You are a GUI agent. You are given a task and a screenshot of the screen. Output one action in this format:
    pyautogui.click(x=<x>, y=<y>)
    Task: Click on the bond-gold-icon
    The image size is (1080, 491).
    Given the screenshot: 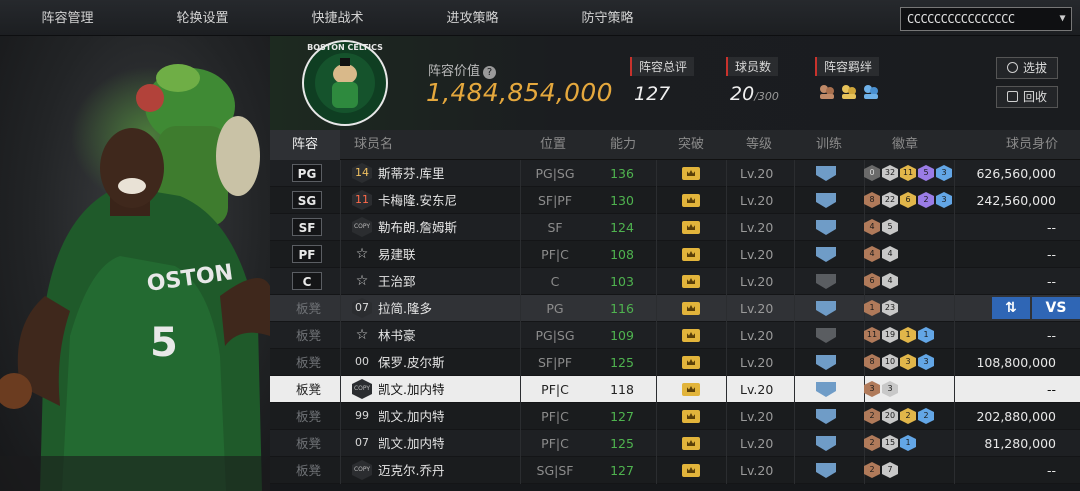 What is the action you would take?
    pyautogui.click(x=849, y=92)
    